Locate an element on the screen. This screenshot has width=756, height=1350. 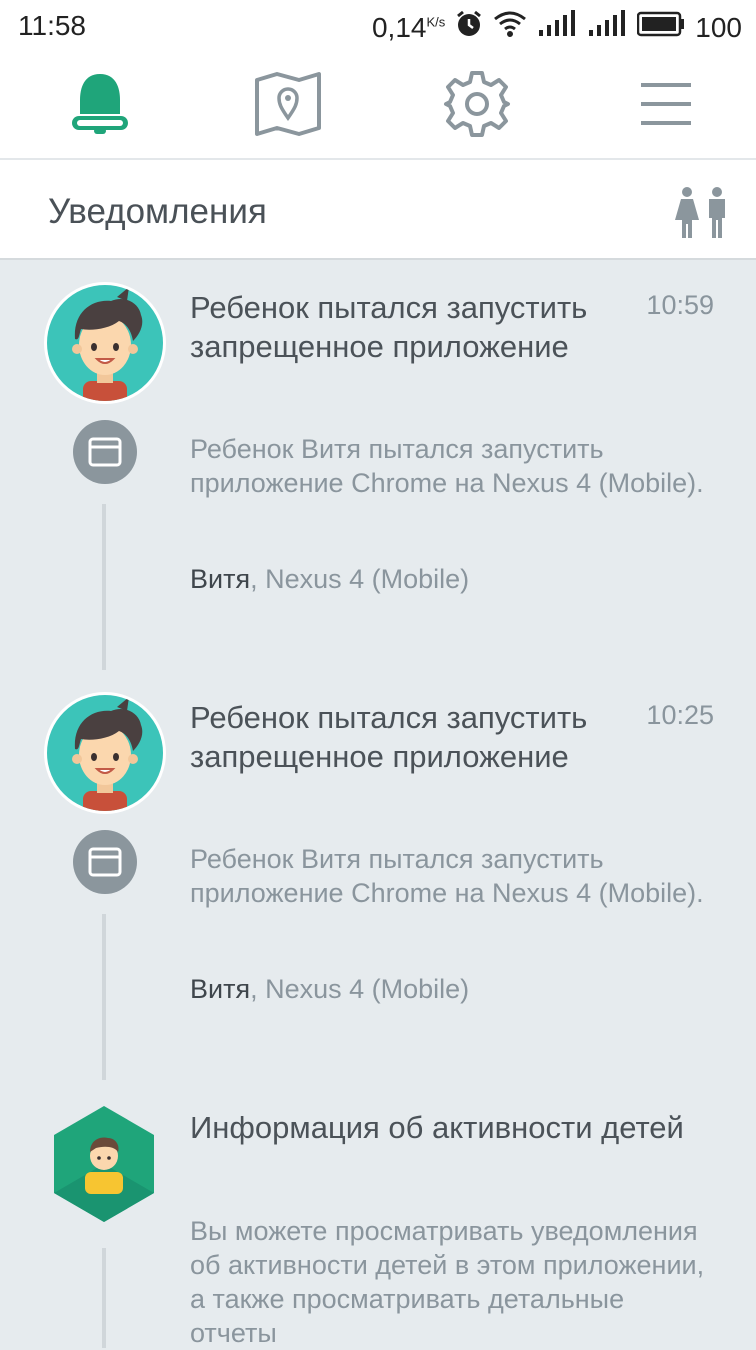
notification-time: 10:59 is located at coordinates (680, 305).